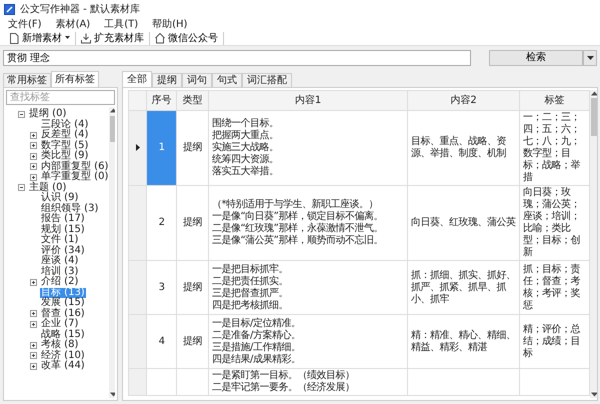  What do you see at coordinates (48, 114) in the screenshot?
I see `tree-item: 提纲 (0)` at bounding box center [48, 114].